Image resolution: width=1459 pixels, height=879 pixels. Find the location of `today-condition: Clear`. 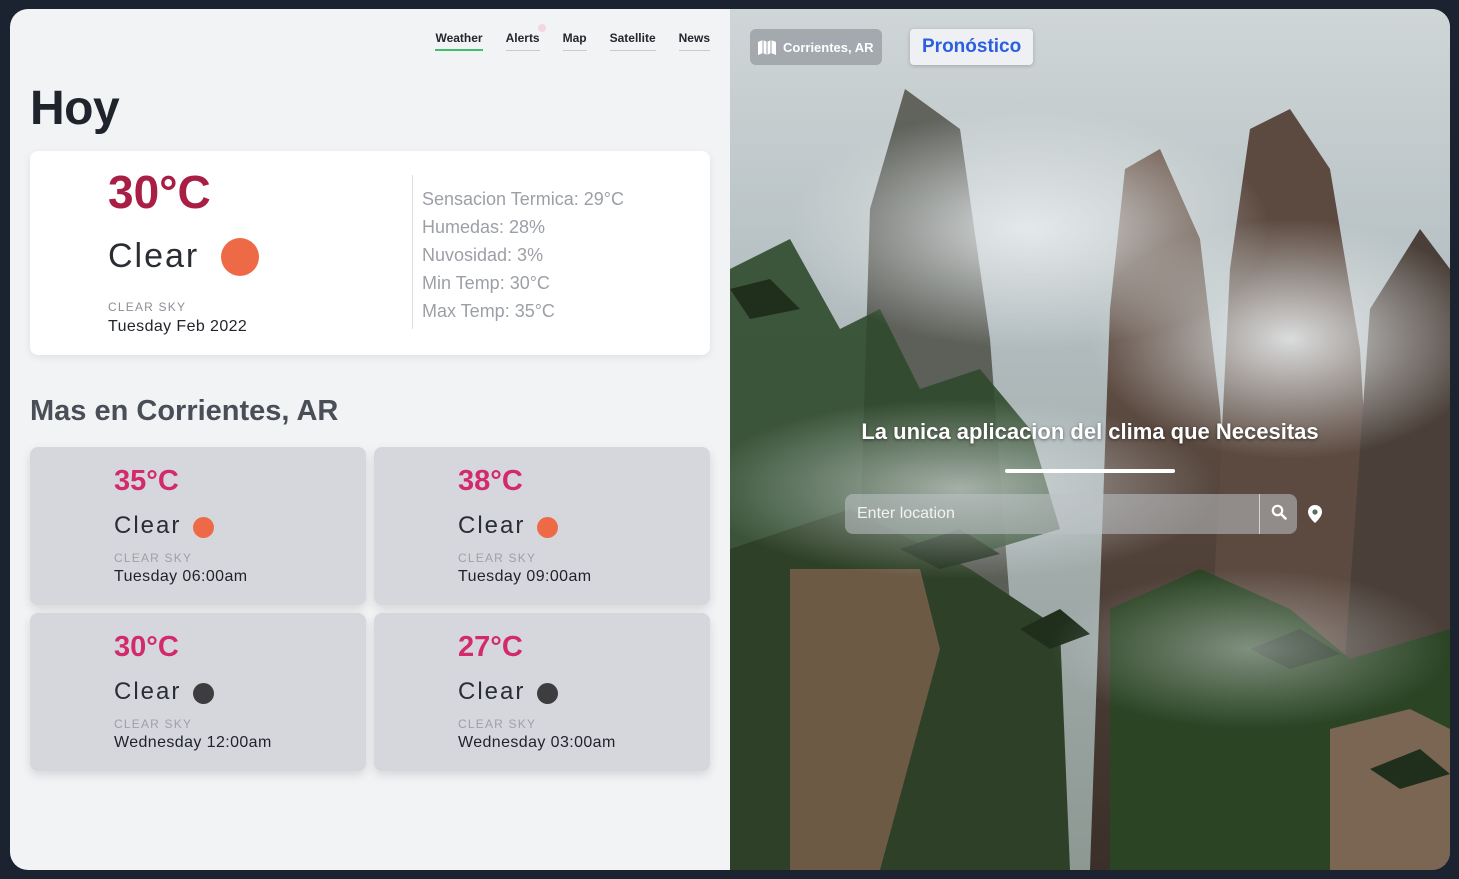

today-condition: Clear is located at coordinates (184, 256).